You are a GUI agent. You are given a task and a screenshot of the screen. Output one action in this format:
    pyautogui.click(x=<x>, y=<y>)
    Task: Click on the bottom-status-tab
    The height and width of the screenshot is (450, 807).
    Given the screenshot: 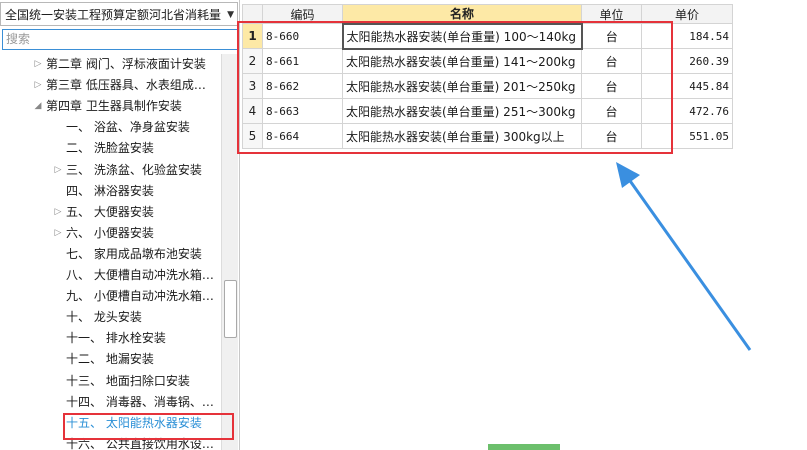 What is the action you would take?
    pyautogui.click(x=524, y=447)
    